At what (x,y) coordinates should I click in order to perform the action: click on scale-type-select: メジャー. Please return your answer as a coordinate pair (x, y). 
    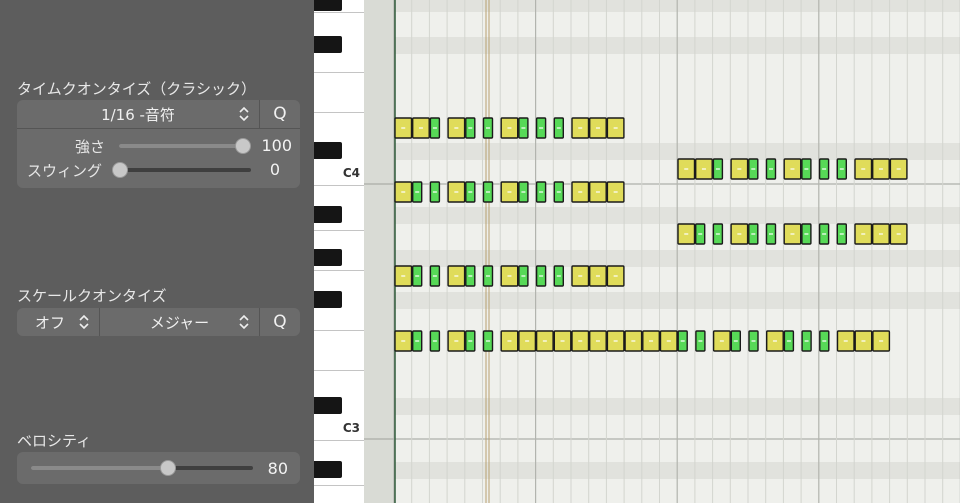
    Looking at the image, I should click on (179, 322).